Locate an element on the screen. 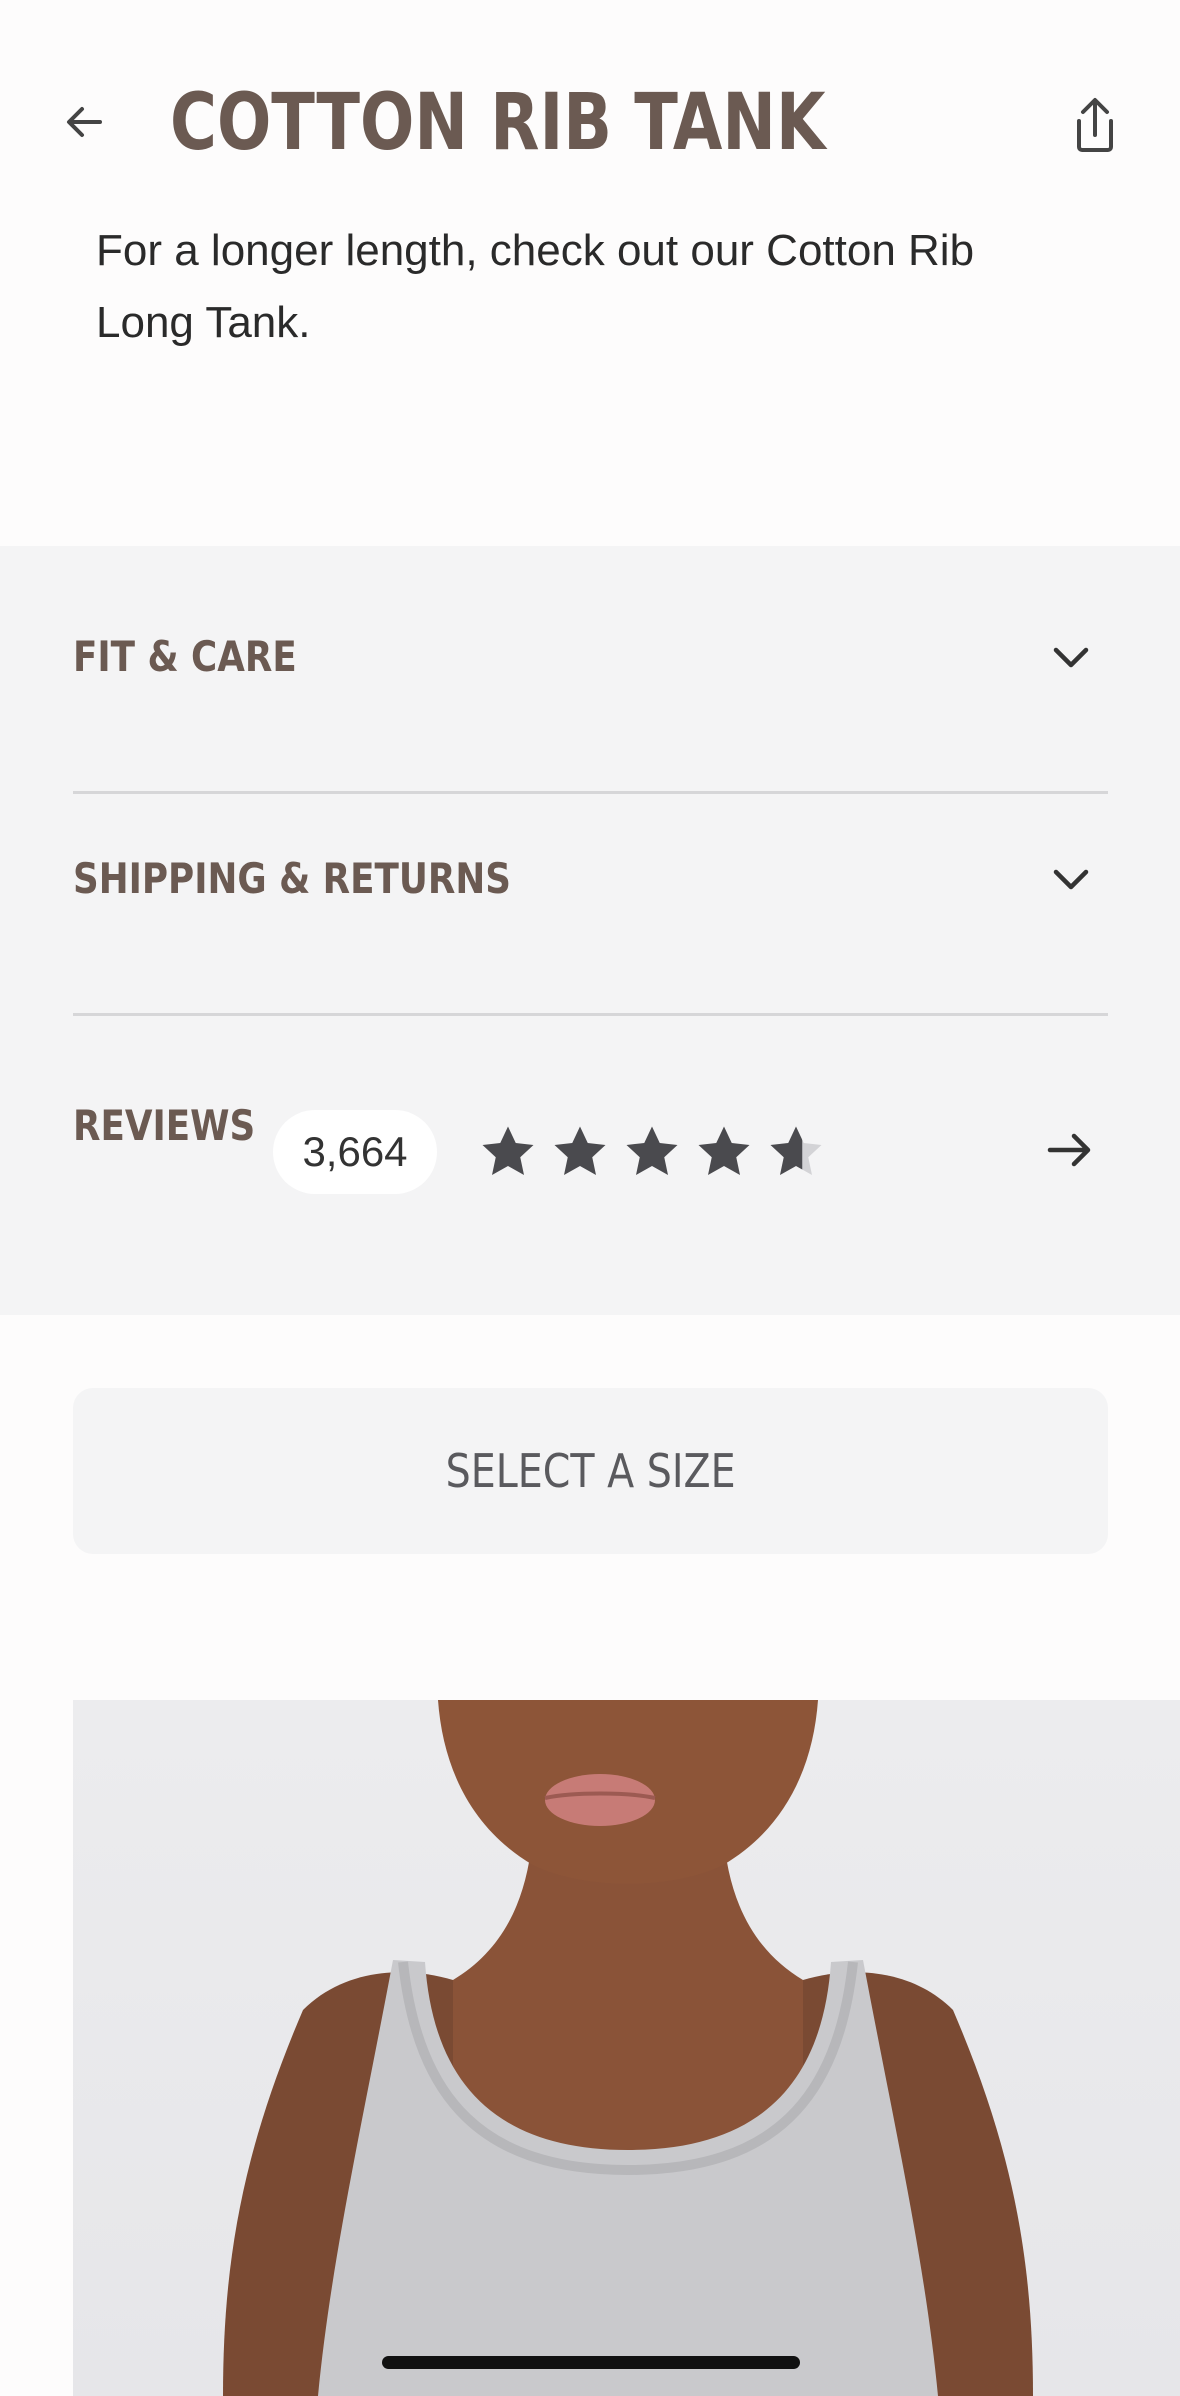  arrow-right-icon is located at coordinates (1069, 1150).